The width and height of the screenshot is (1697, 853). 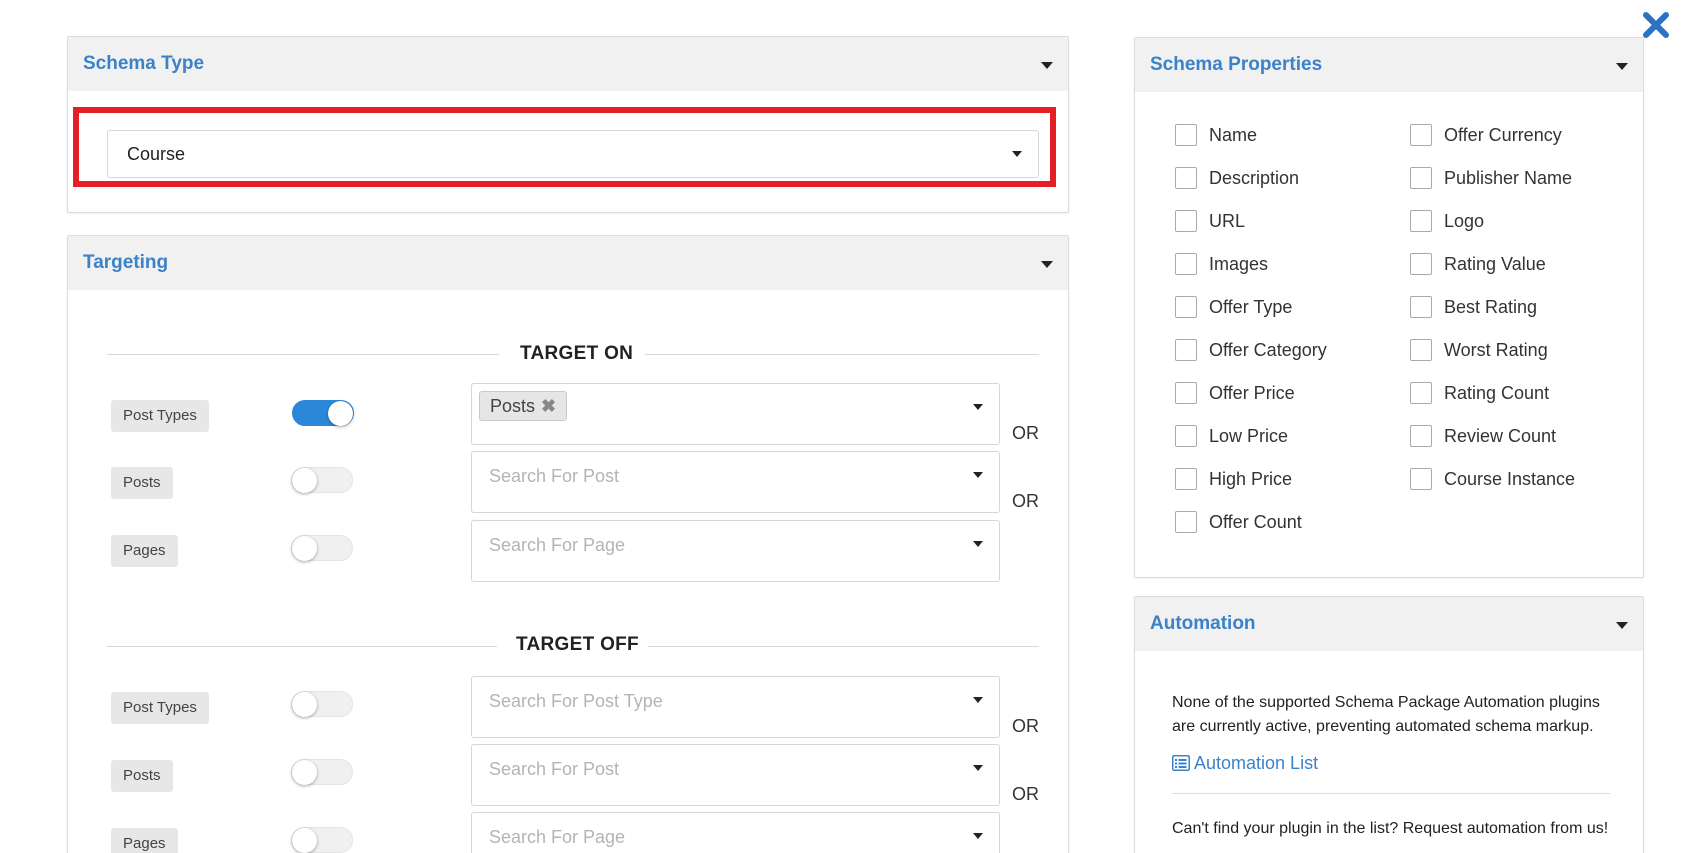 I want to click on property-label: Name, so click(x=1233, y=135).